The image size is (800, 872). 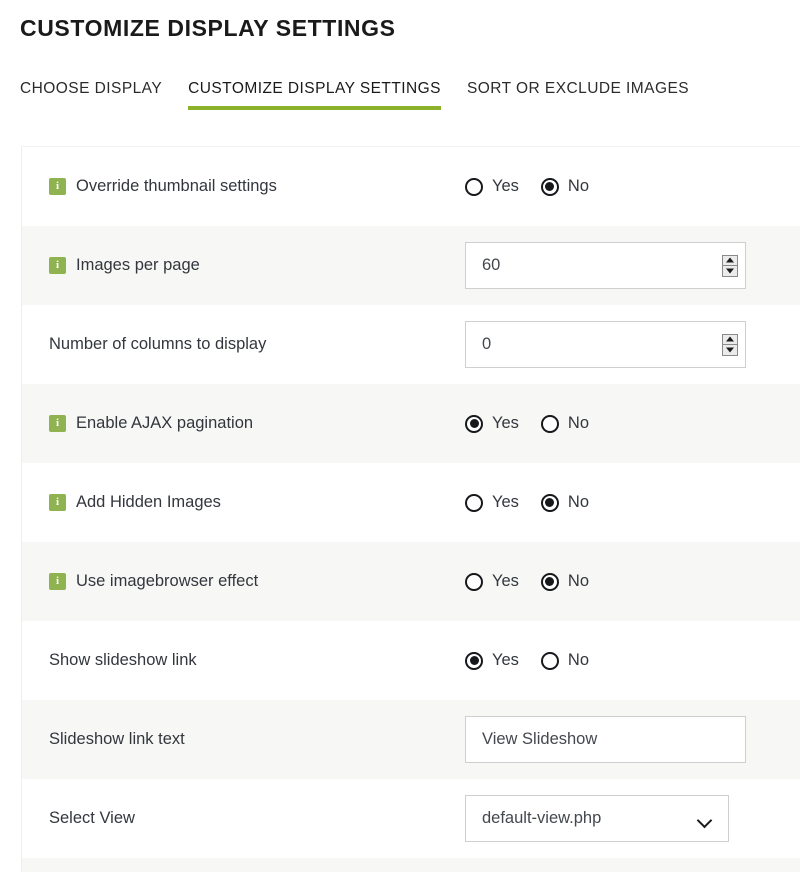 What do you see at coordinates (565, 186) in the screenshot?
I see `radio-no-override-thumbnail-settings: No` at bounding box center [565, 186].